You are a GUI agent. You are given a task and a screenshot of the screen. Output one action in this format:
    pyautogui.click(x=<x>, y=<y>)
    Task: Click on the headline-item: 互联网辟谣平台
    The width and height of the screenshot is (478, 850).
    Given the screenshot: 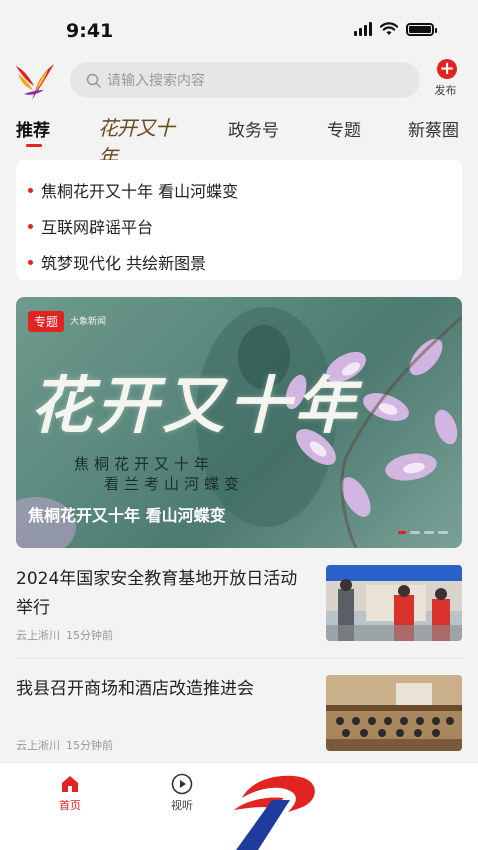 What is the action you would take?
    pyautogui.click(x=239, y=226)
    